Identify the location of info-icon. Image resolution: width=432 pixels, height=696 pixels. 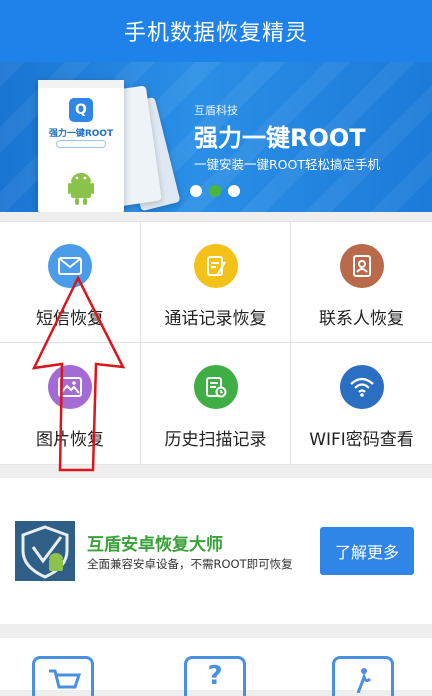
(363, 676).